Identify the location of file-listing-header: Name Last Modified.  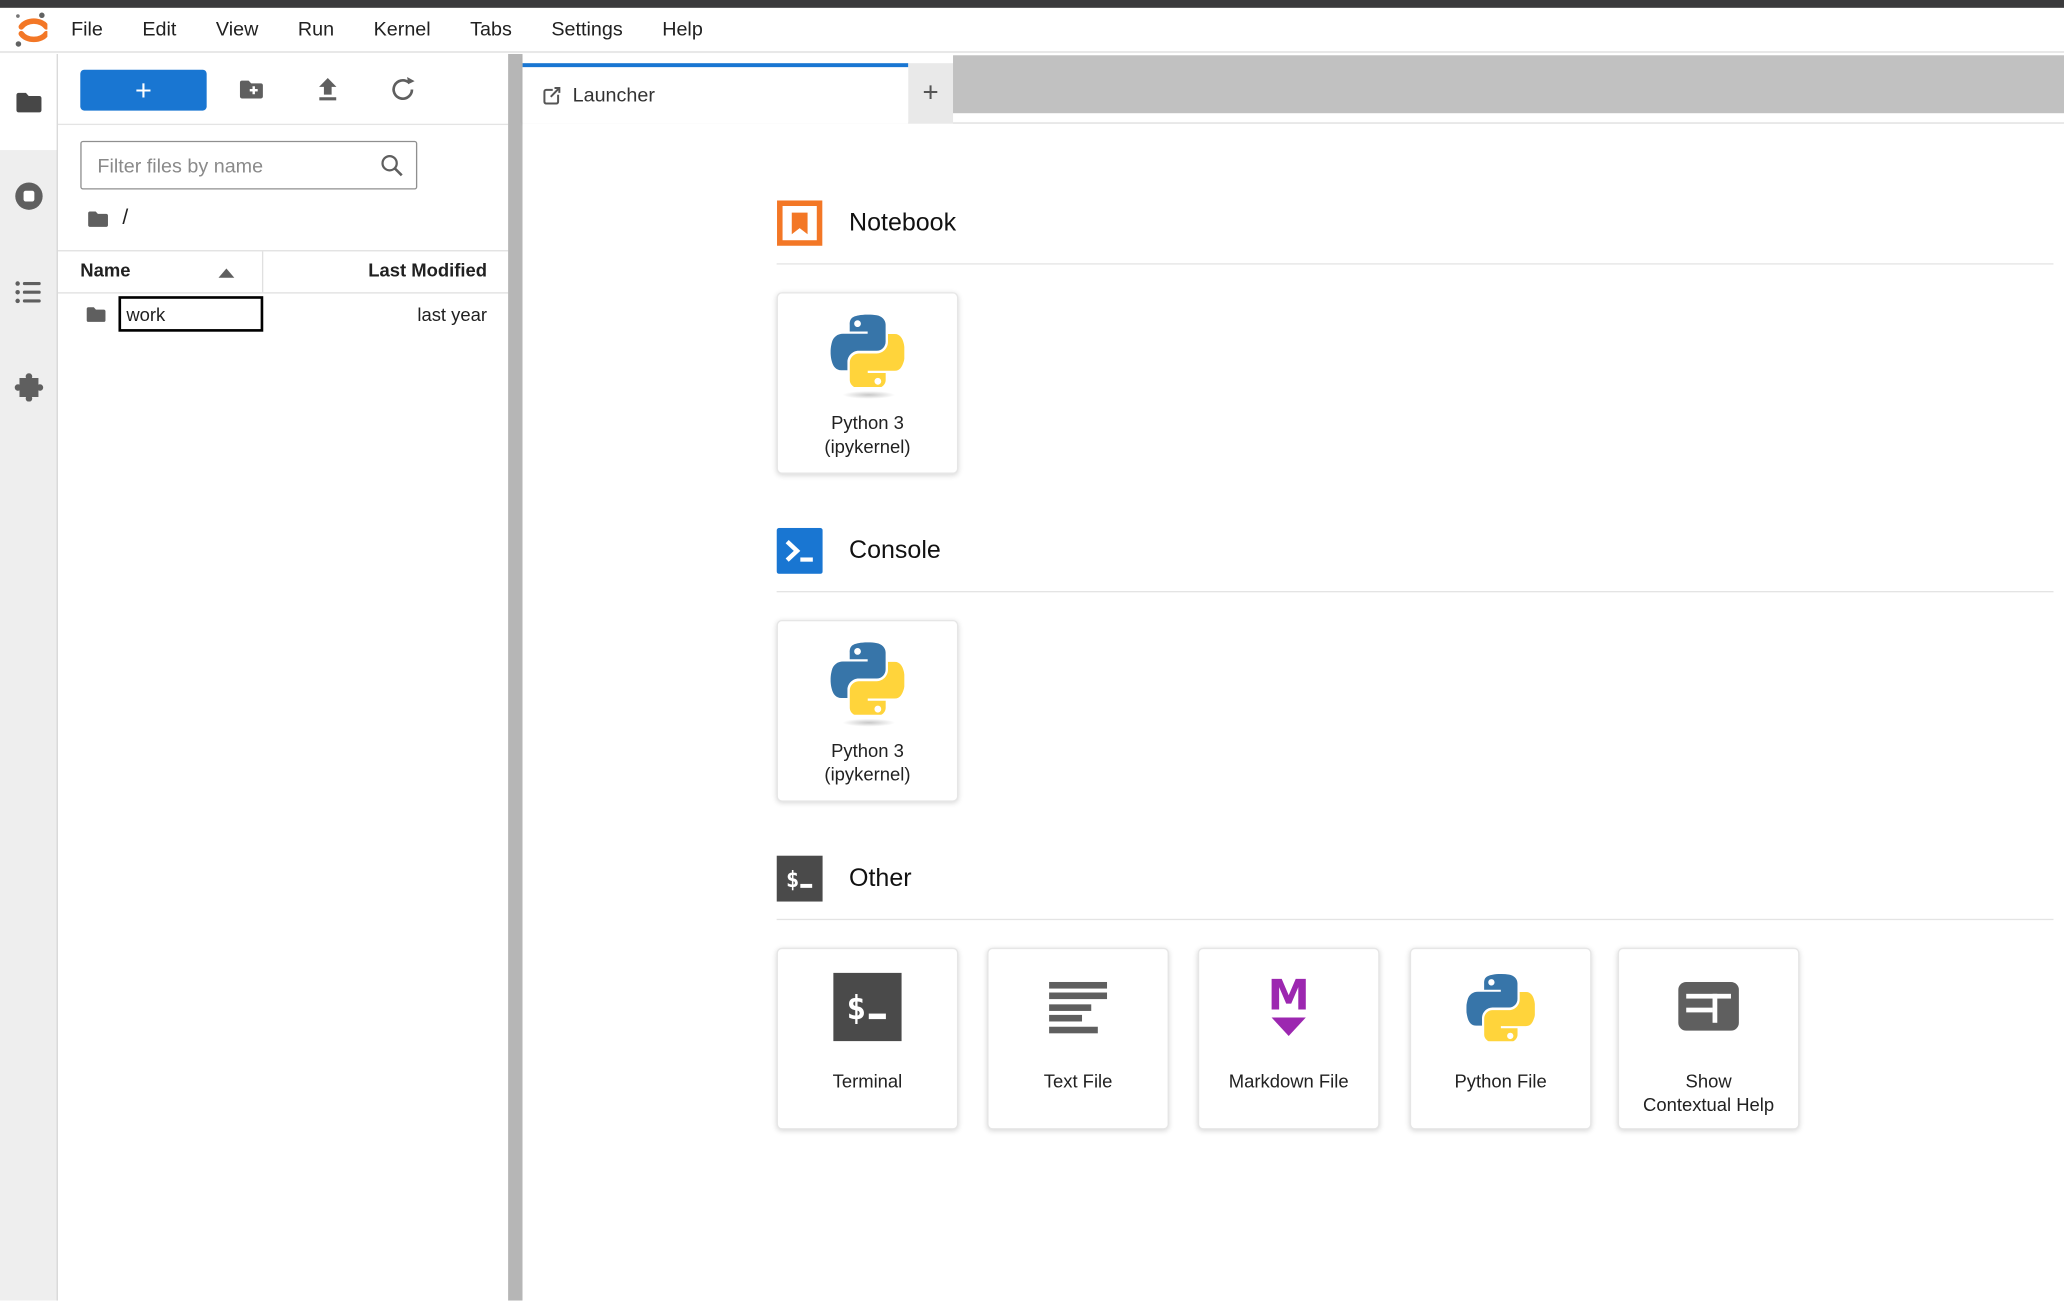
(283, 272).